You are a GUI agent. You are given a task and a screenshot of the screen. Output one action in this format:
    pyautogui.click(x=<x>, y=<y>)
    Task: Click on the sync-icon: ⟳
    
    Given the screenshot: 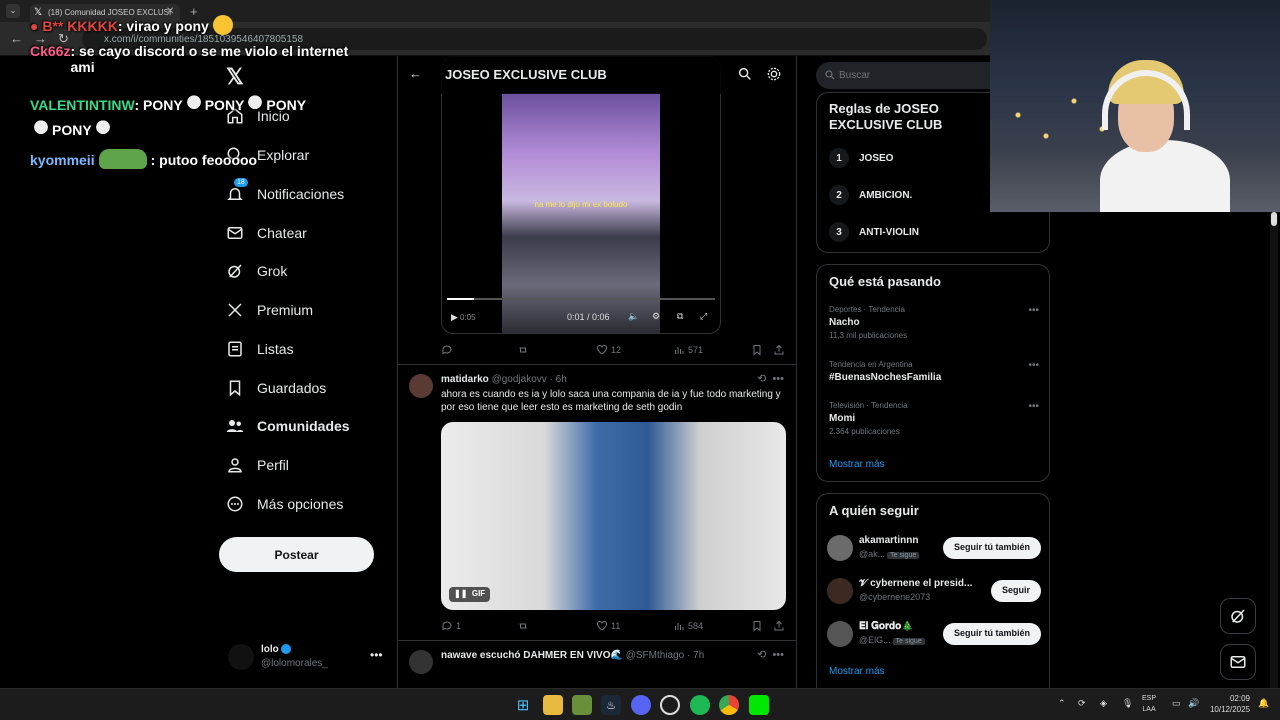 What is the action you would take?
    pyautogui.click(x=1082, y=703)
    